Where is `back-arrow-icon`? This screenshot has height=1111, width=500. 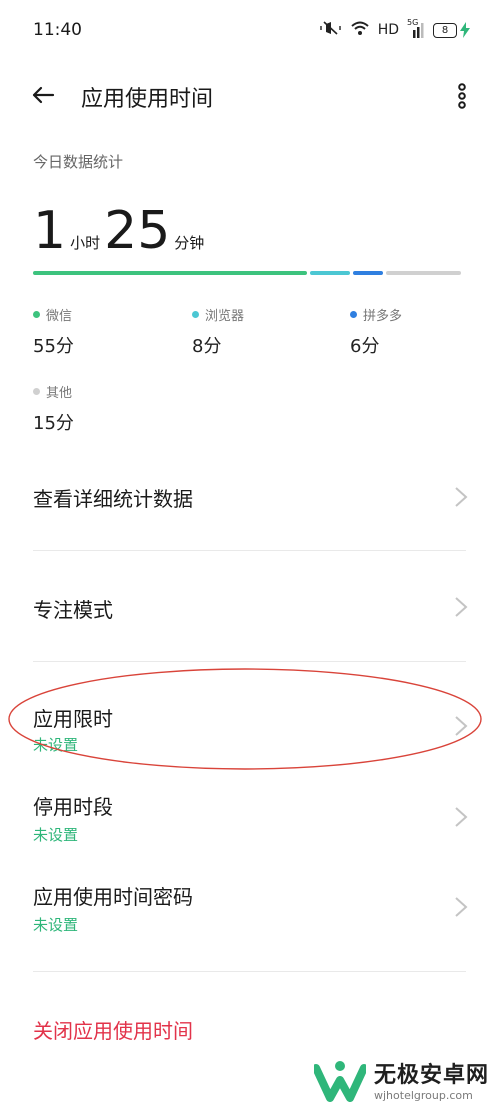 back-arrow-icon is located at coordinates (43, 95).